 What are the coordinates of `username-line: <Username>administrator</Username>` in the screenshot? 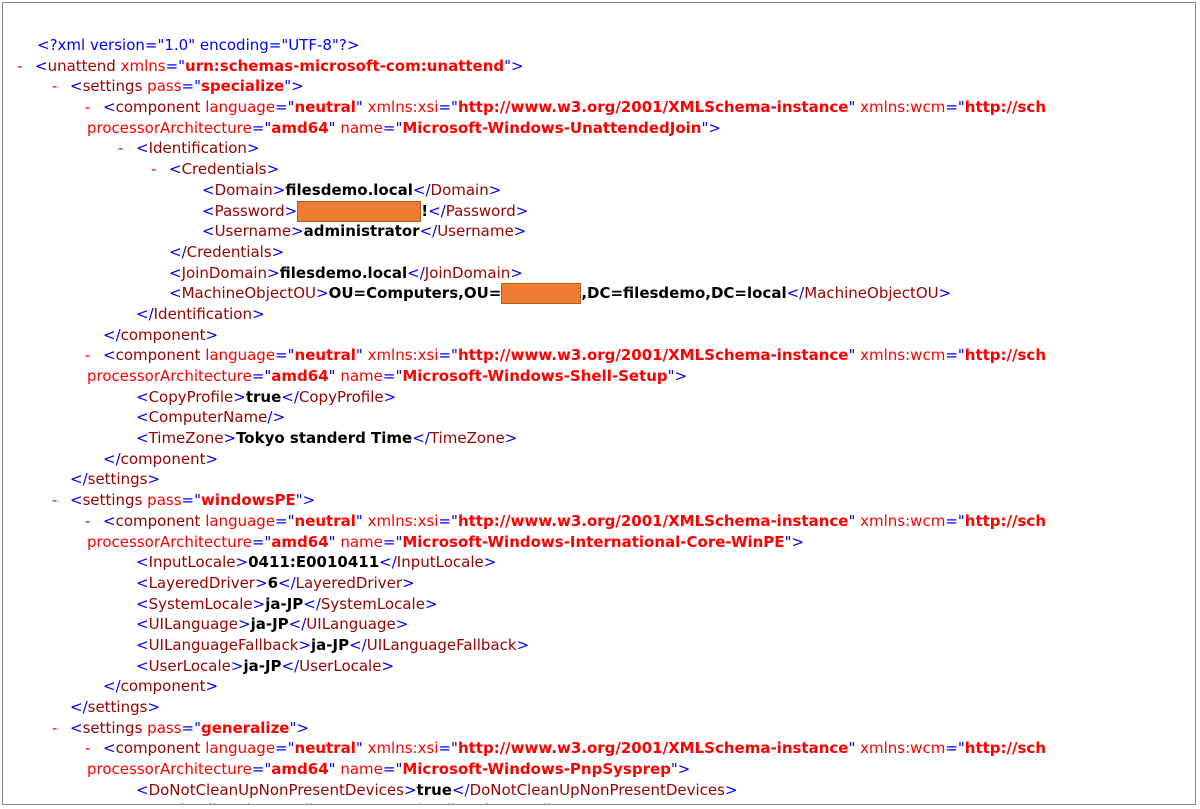 It's located at (599, 231).